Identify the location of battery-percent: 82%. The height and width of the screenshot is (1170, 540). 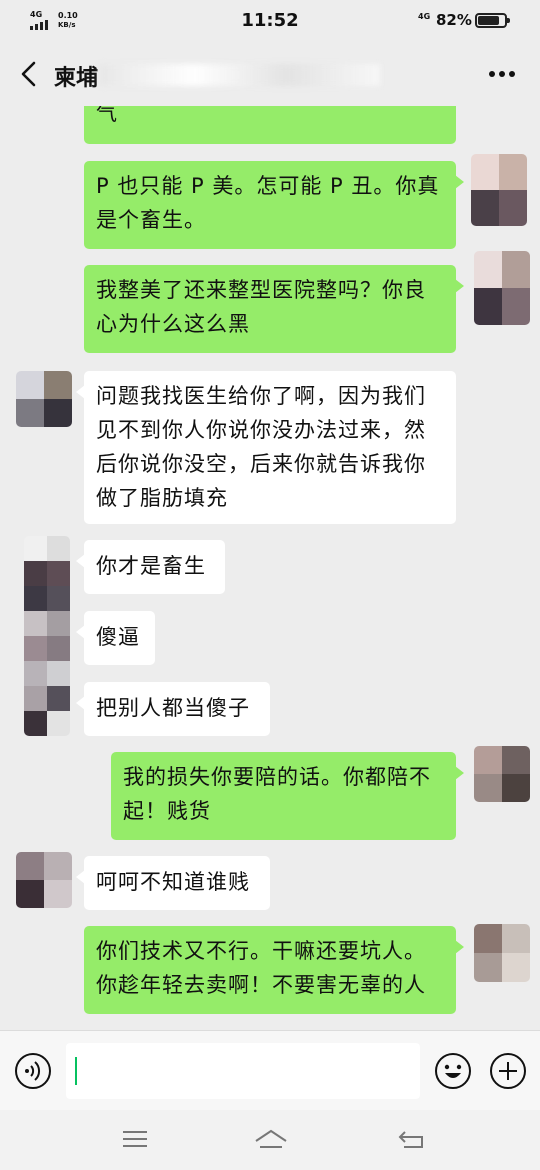
(454, 20).